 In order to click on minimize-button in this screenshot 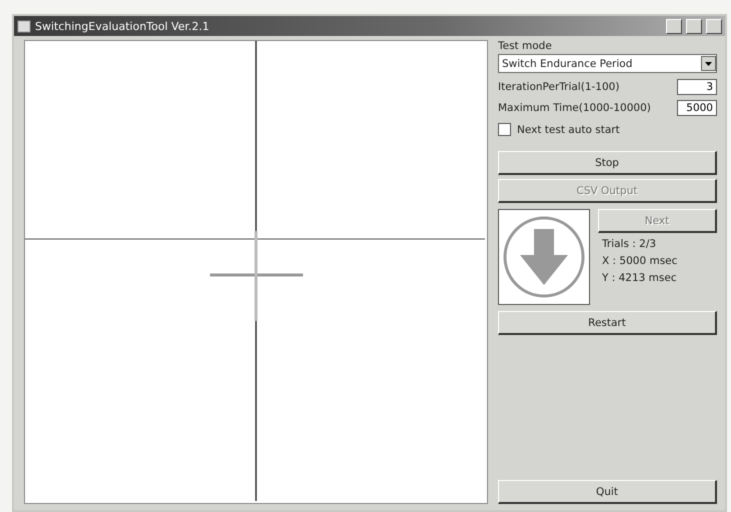, I will do `click(674, 26)`.